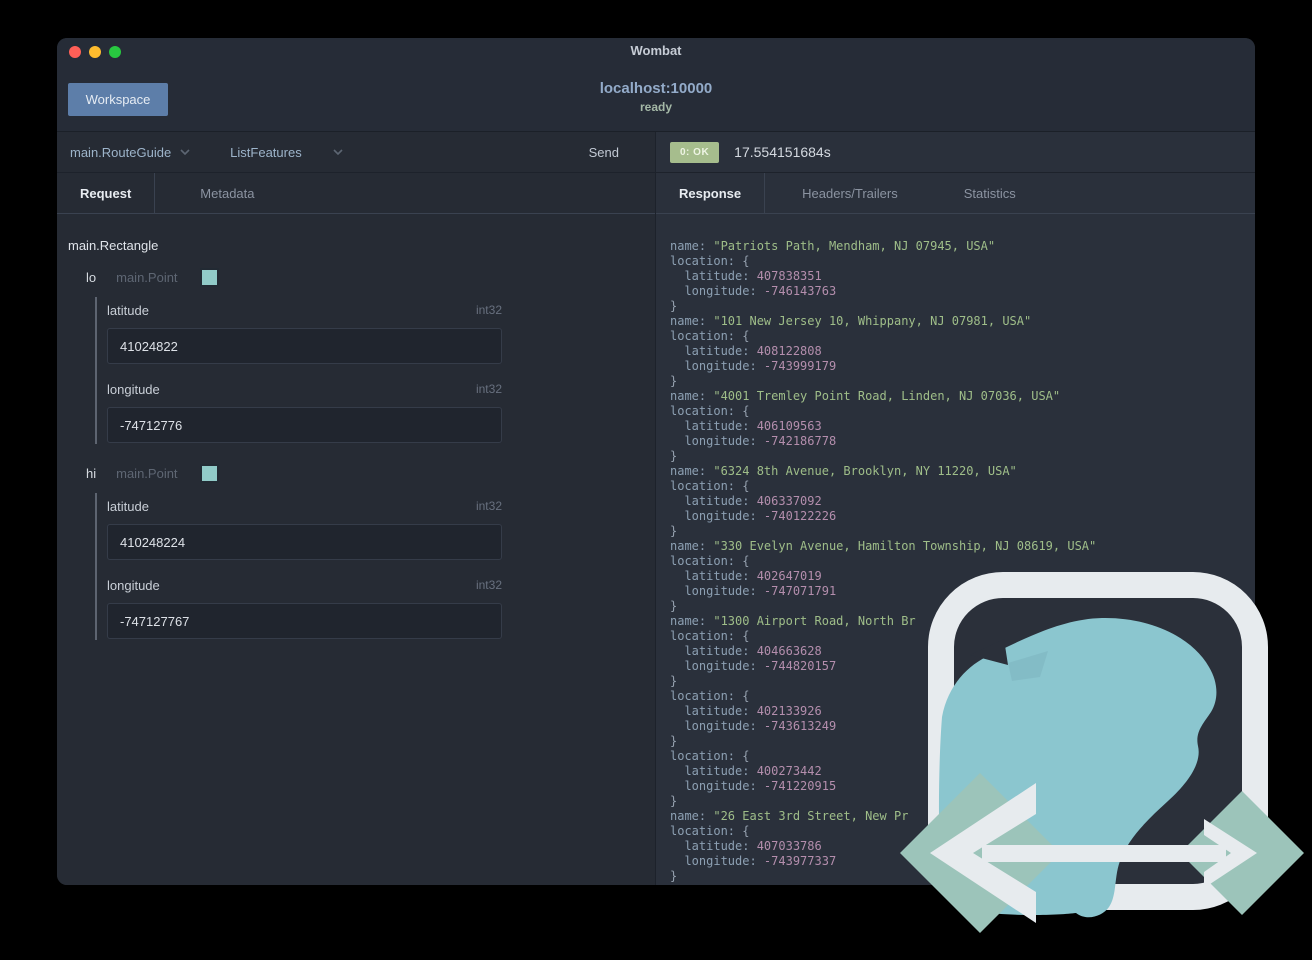 The height and width of the screenshot is (960, 1312). I want to click on window-title: Wombat, so click(656, 50).